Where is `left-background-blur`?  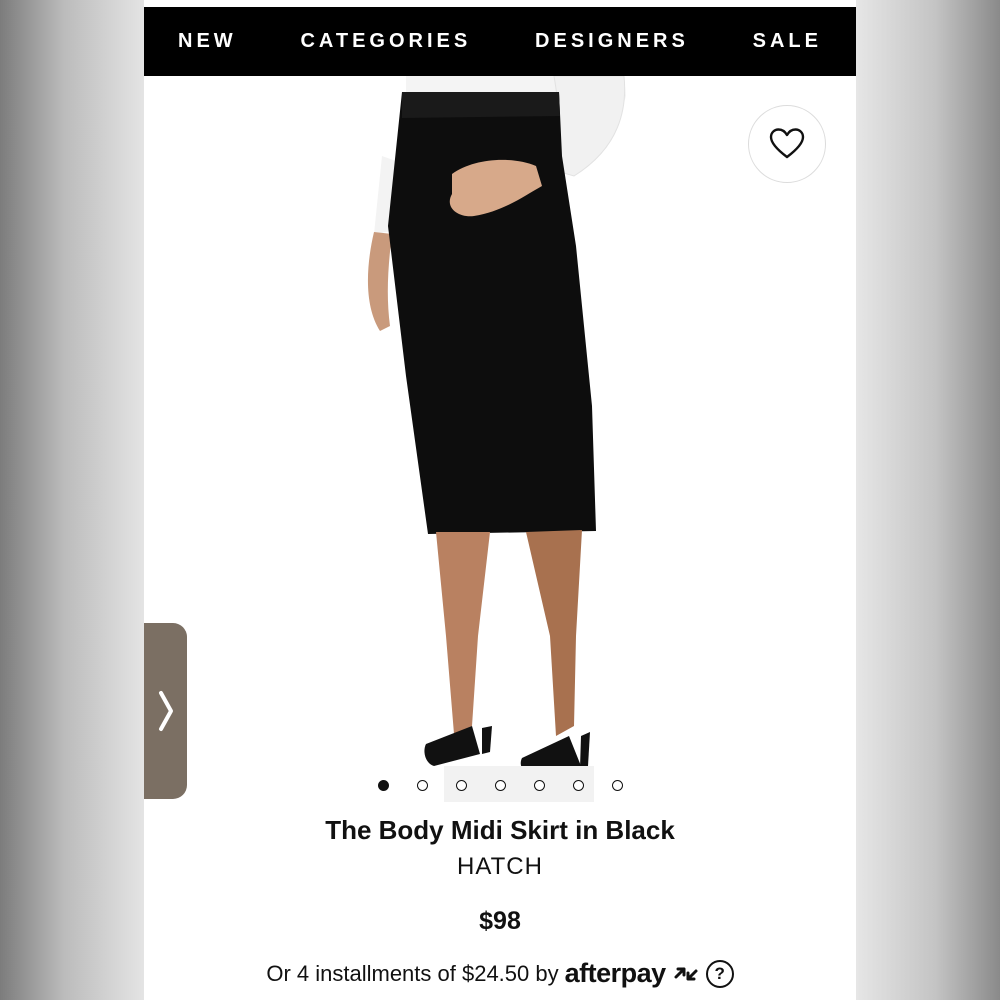 left-background-blur is located at coordinates (72, 500).